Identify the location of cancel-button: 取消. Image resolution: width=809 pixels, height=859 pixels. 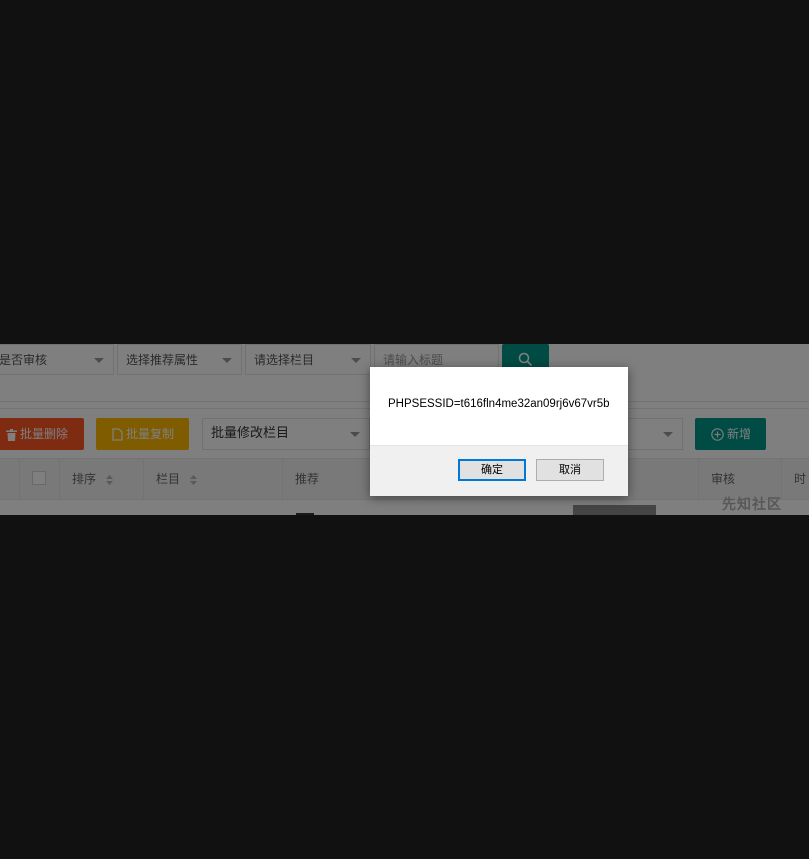
(570, 470).